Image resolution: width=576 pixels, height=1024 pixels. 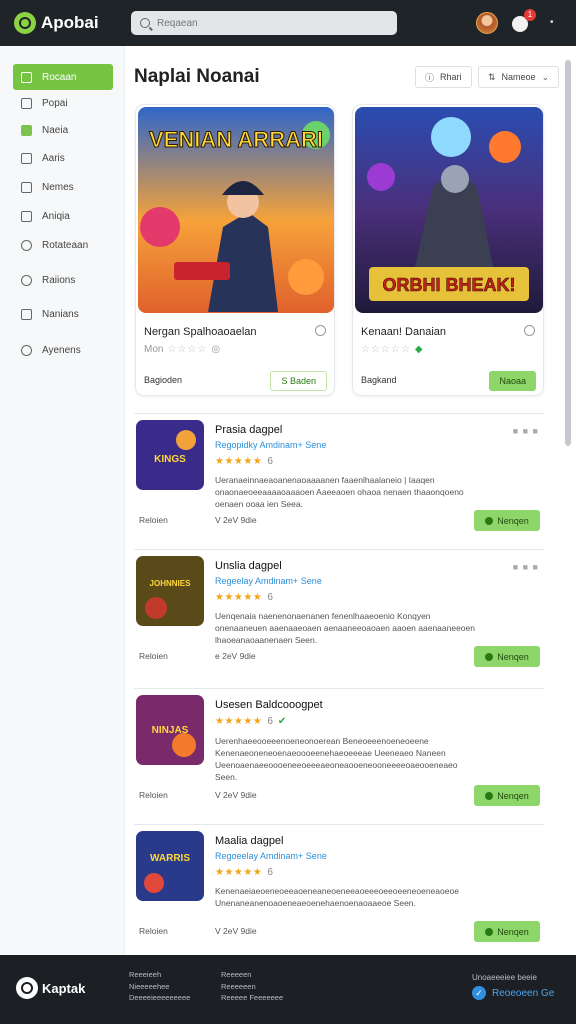 I want to click on featured-developer: Bagioden, so click(x=163, y=380).